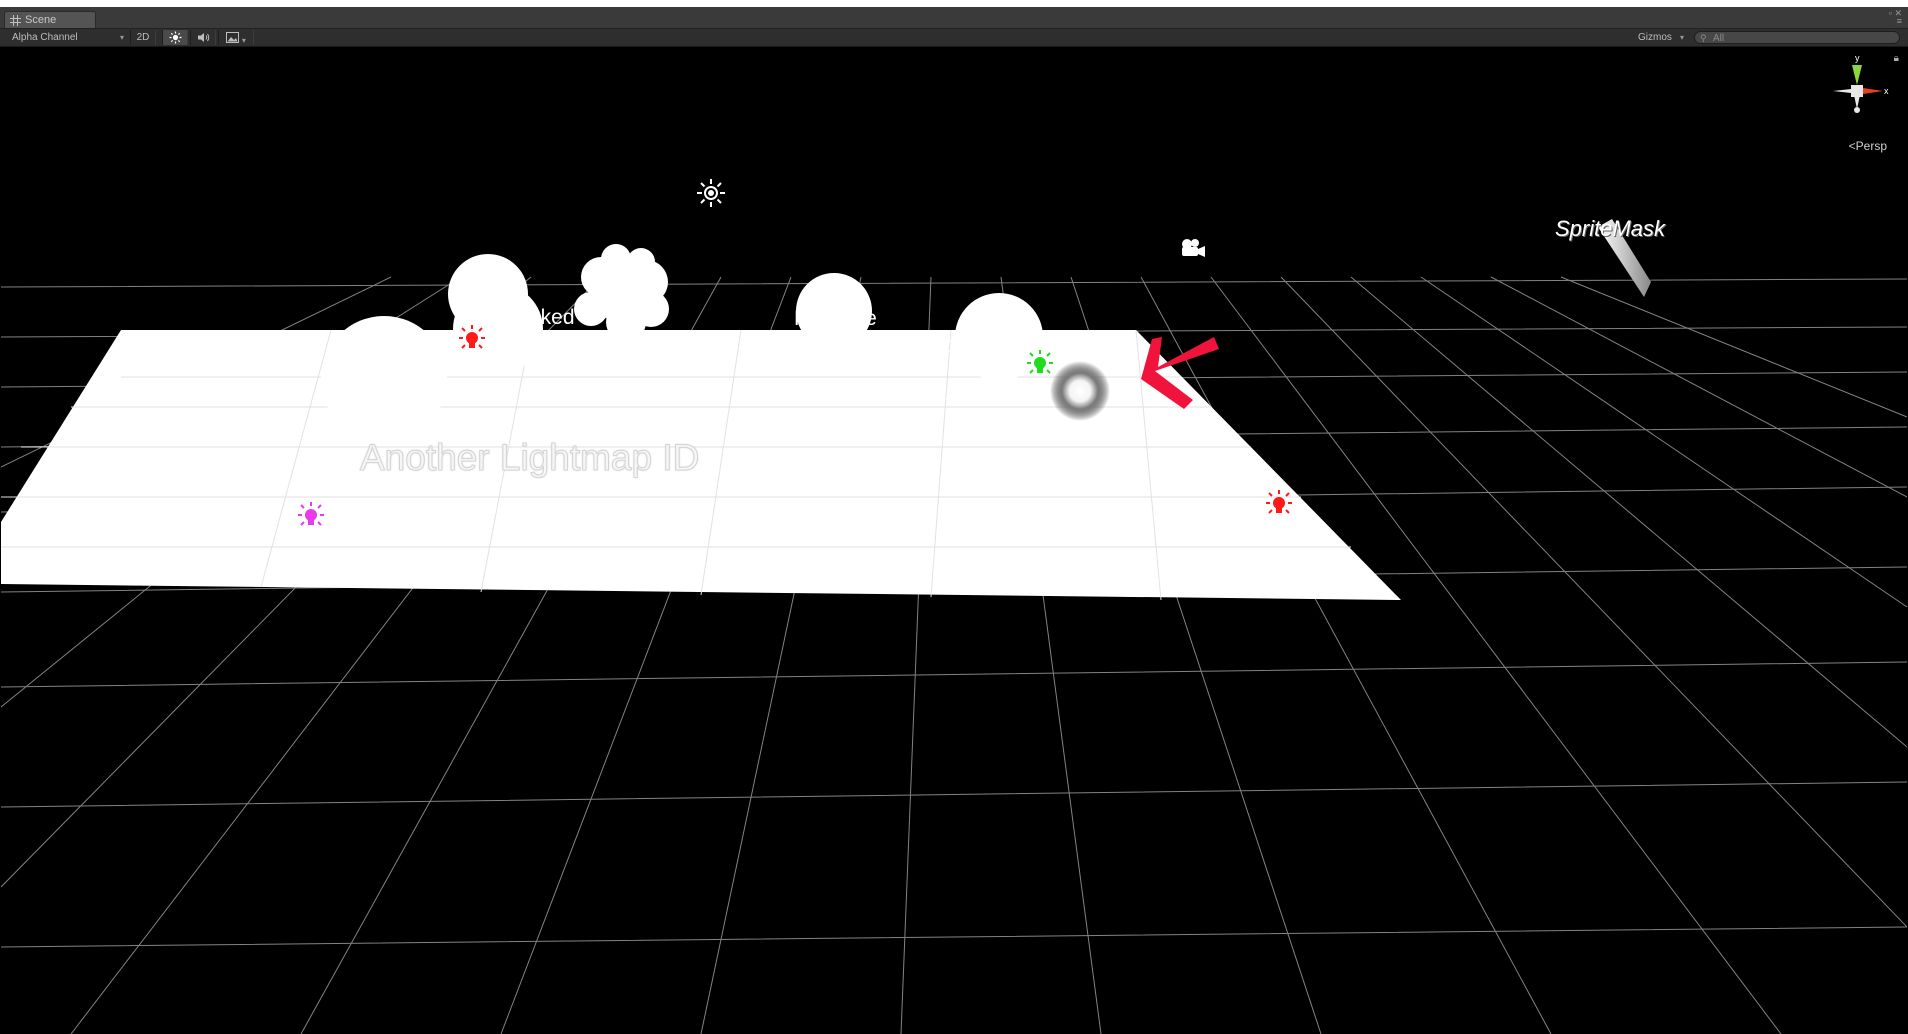 The image size is (1908, 1034). I want to click on speaker-icon, so click(203, 37).